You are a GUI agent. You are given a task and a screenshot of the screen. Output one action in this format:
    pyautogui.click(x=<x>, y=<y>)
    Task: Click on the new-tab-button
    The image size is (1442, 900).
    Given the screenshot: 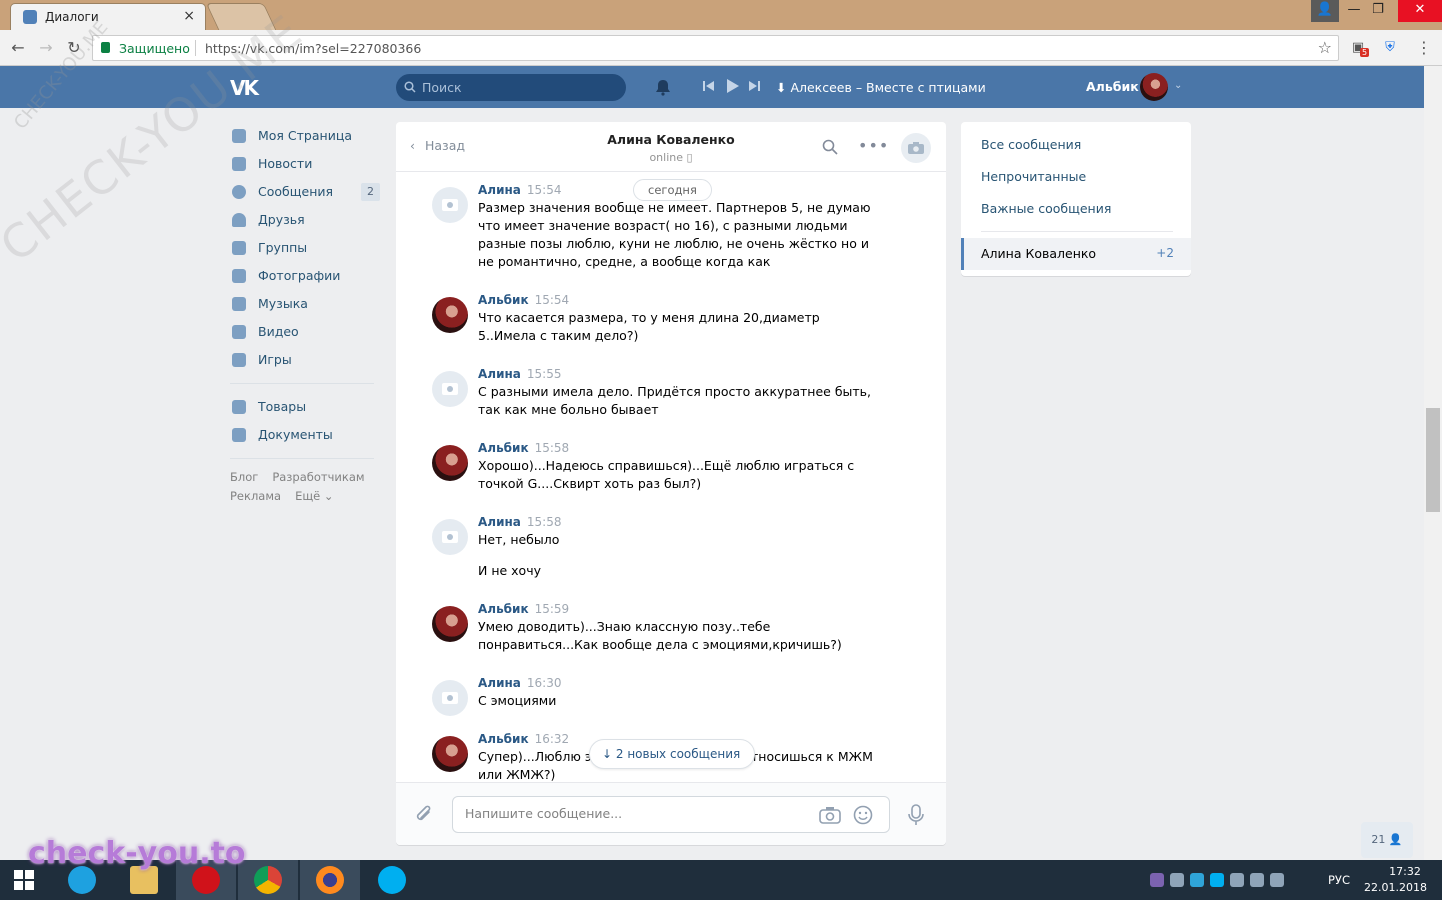 What is the action you would take?
    pyautogui.click(x=241, y=16)
    